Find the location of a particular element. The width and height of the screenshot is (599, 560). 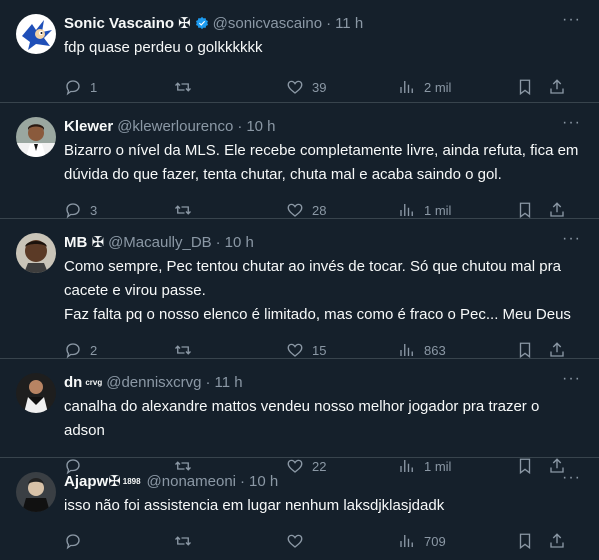

views-count: 709 is located at coordinates (435, 541).